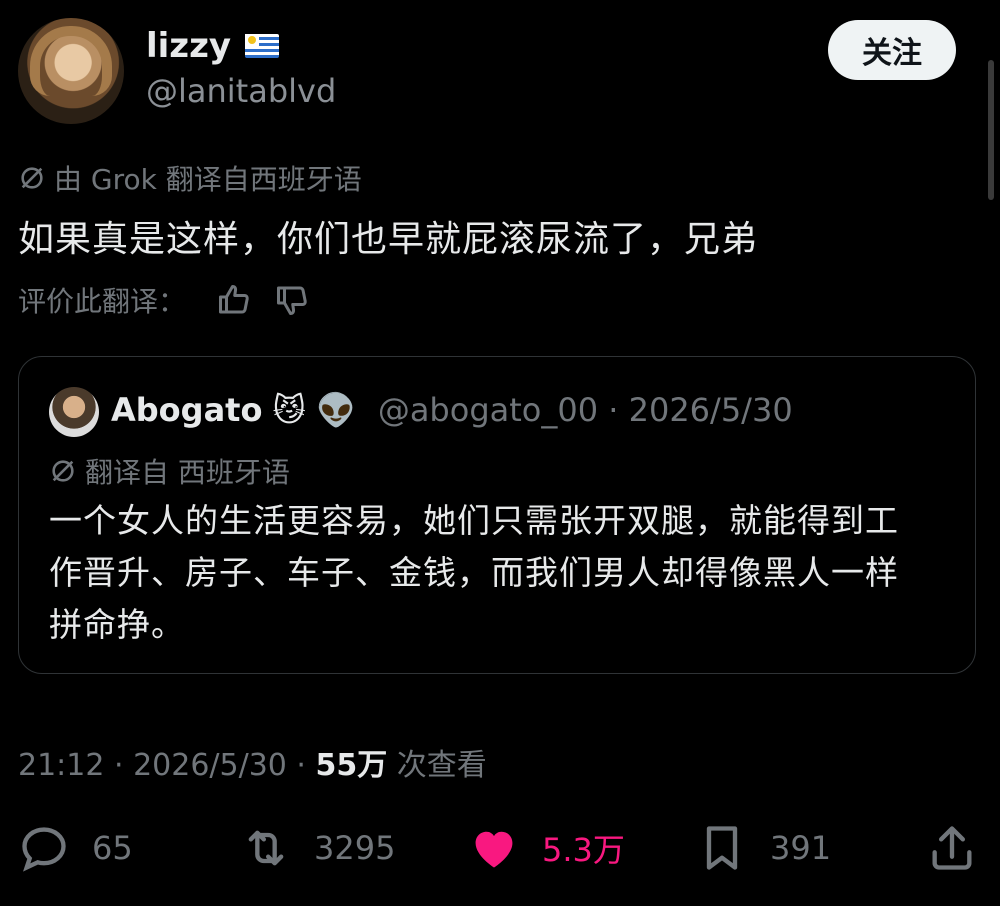 This screenshot has width=1000, height=906. Describe the element at coordinates (74, 412) in the screenshot. I see `quoted-author-avatar` at that location.